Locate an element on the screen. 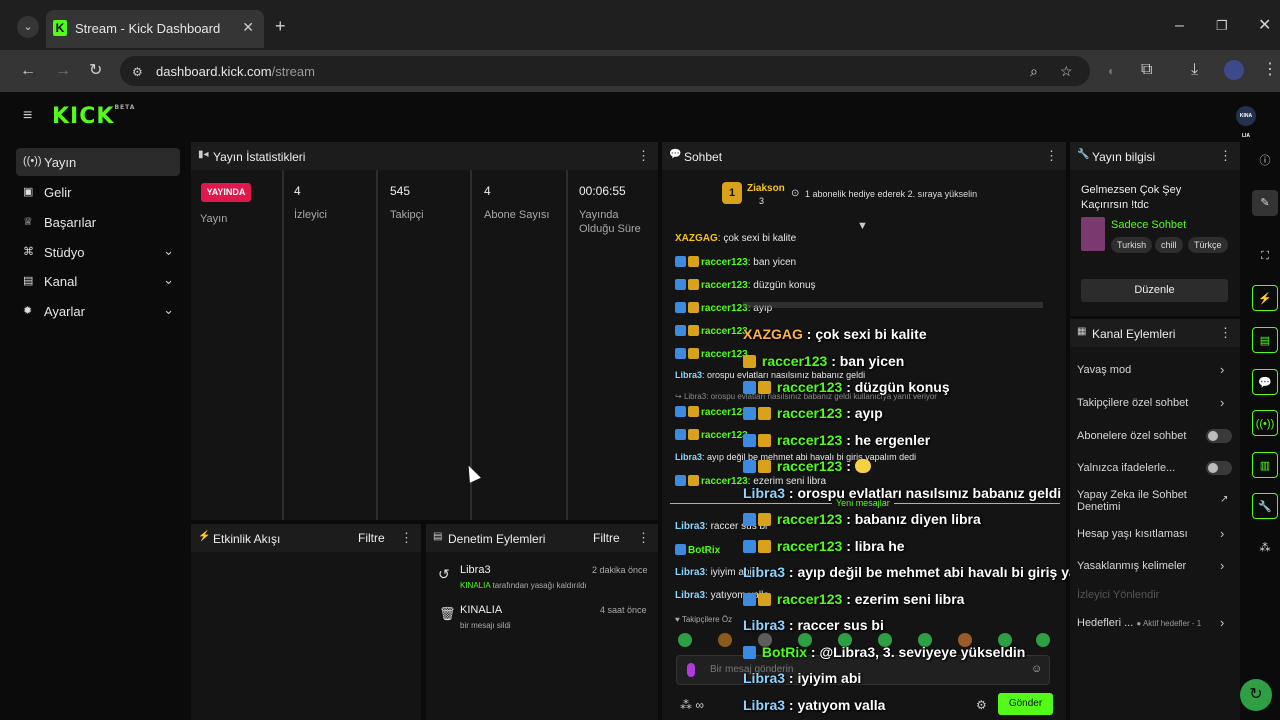 The width and height of the screenshot is (1280, 720). forward-icon: → is located at coordinates (63, 71).